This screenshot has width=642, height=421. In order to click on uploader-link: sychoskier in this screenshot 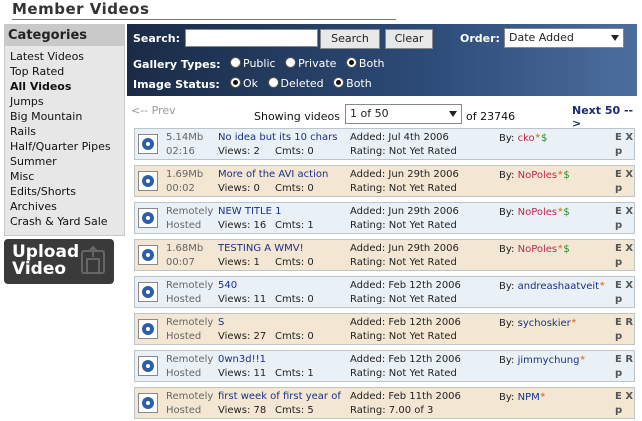, I will do `click(544, 323)`.